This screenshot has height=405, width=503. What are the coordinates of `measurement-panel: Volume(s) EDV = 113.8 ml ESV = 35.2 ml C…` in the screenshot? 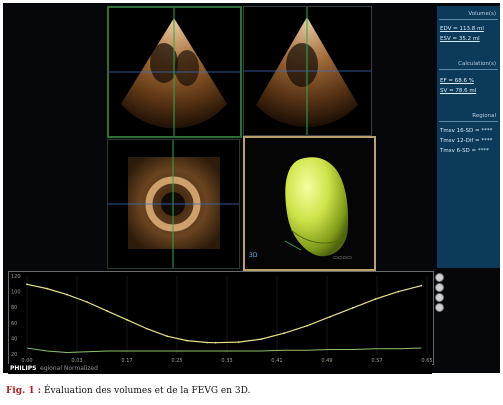 It's located at (468, 137).